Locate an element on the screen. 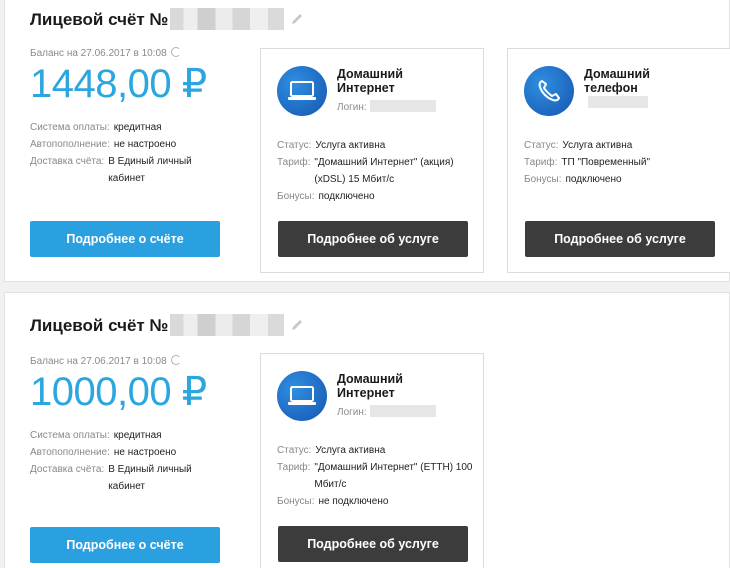 This screenshot has height=568, width=730. balance-amount: 1448,00 ₽ is located at coordinates (118, 84).